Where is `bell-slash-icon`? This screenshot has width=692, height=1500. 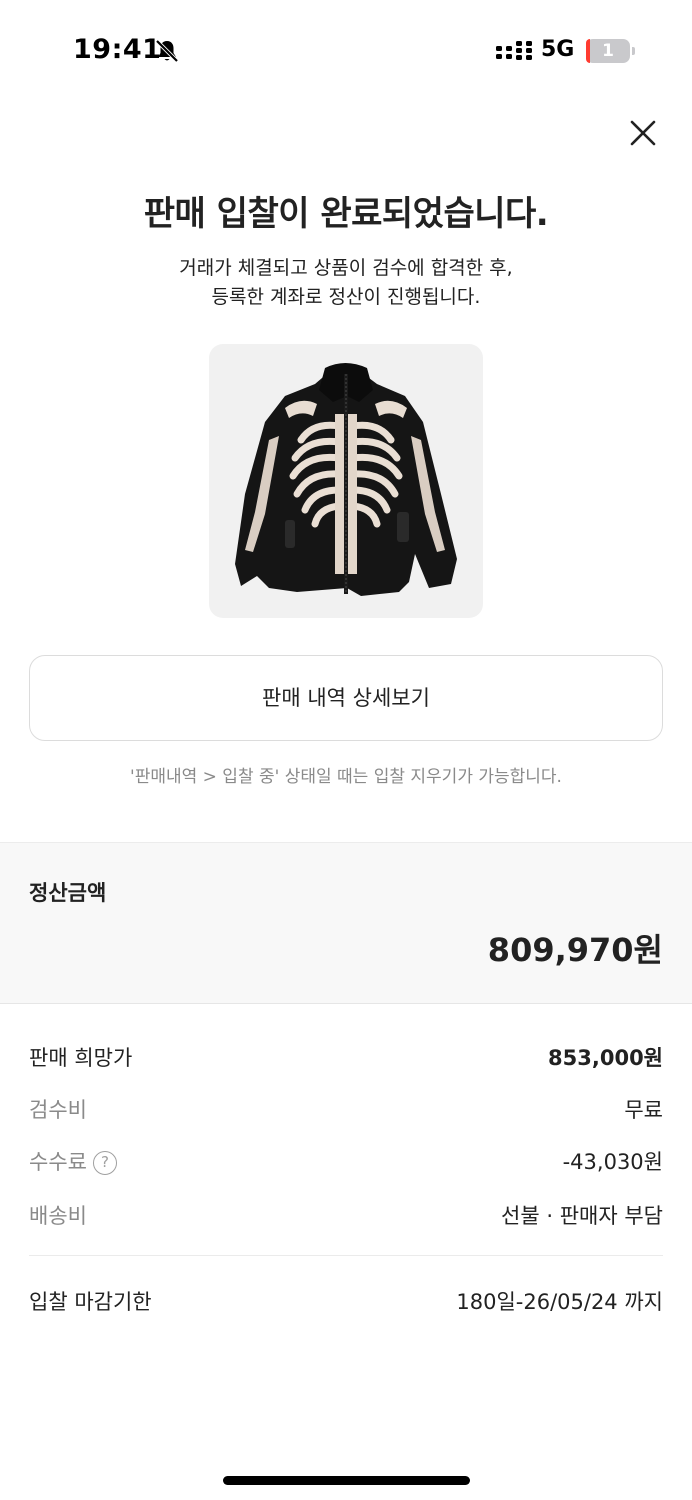 bell-slash-icon is located at coordinates (167, 51).